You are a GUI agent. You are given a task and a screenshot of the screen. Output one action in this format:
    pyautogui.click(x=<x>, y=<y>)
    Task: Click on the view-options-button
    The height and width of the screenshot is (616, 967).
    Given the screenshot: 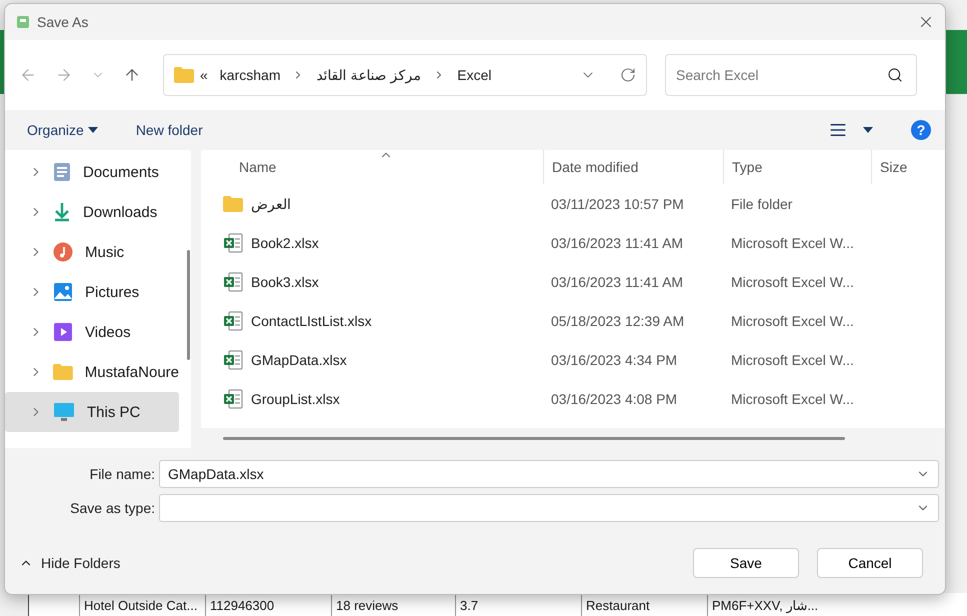 What is the action you would take?
    pyautogui.click(x=851, y=130)
    